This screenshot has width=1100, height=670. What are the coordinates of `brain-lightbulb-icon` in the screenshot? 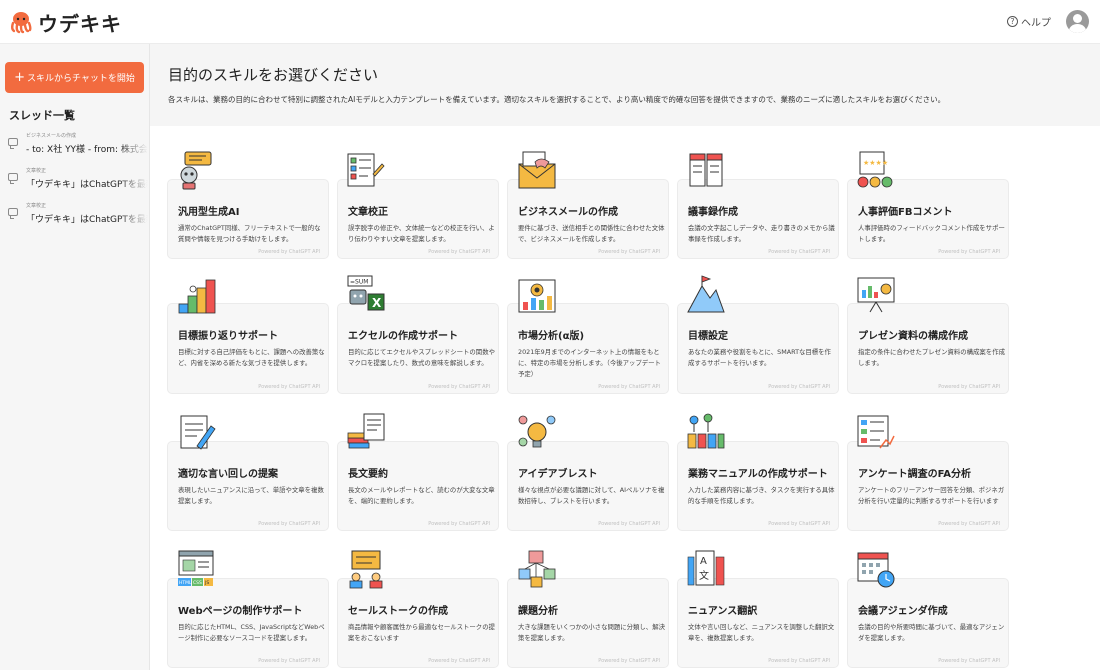 It's located at (537, 431).